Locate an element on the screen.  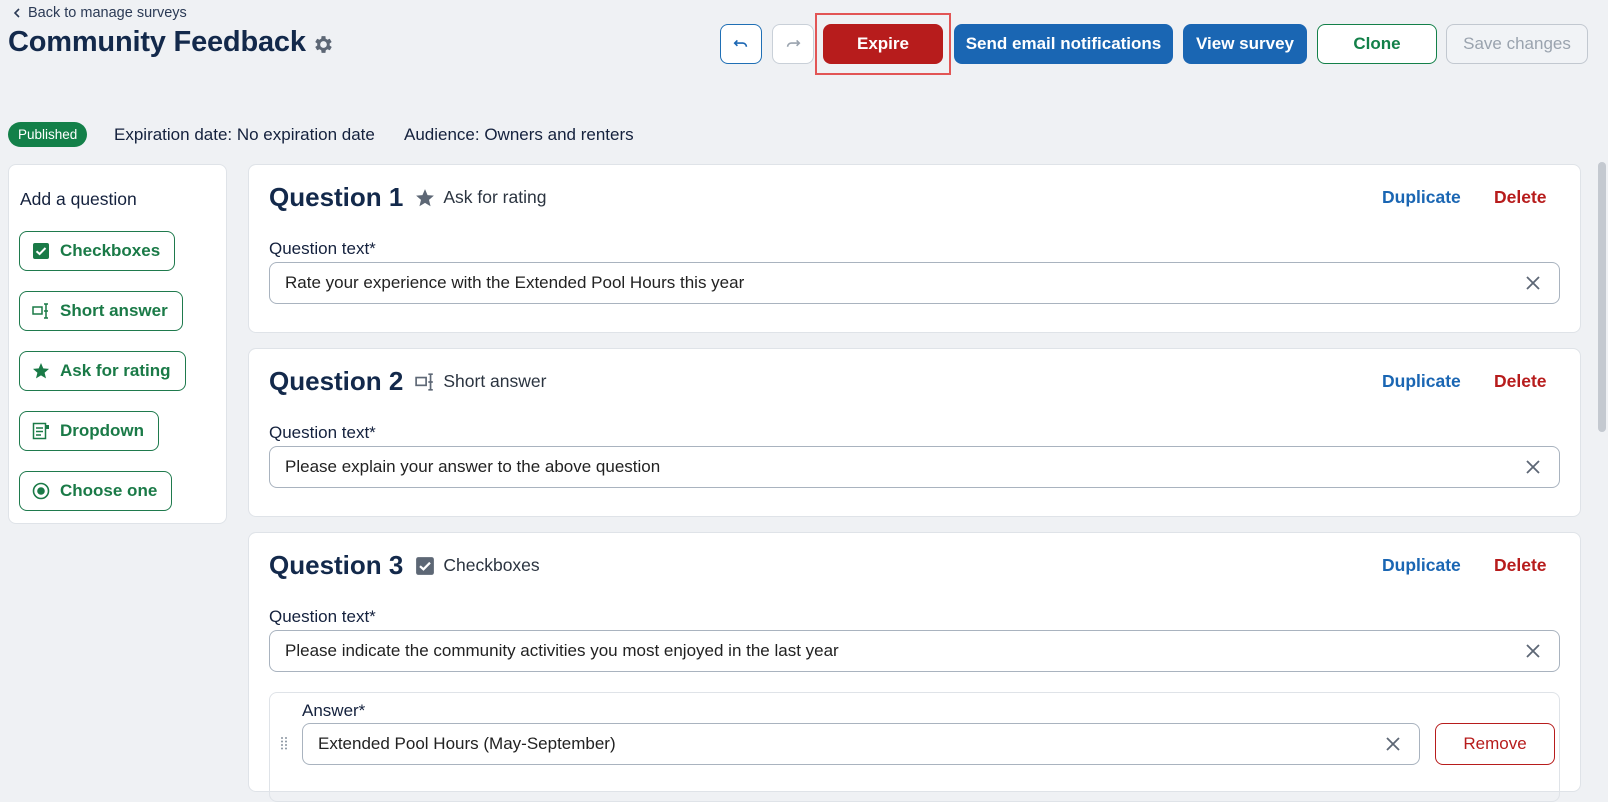
add-dropdown-button: Dropdown is located at coordinates (89, 431).